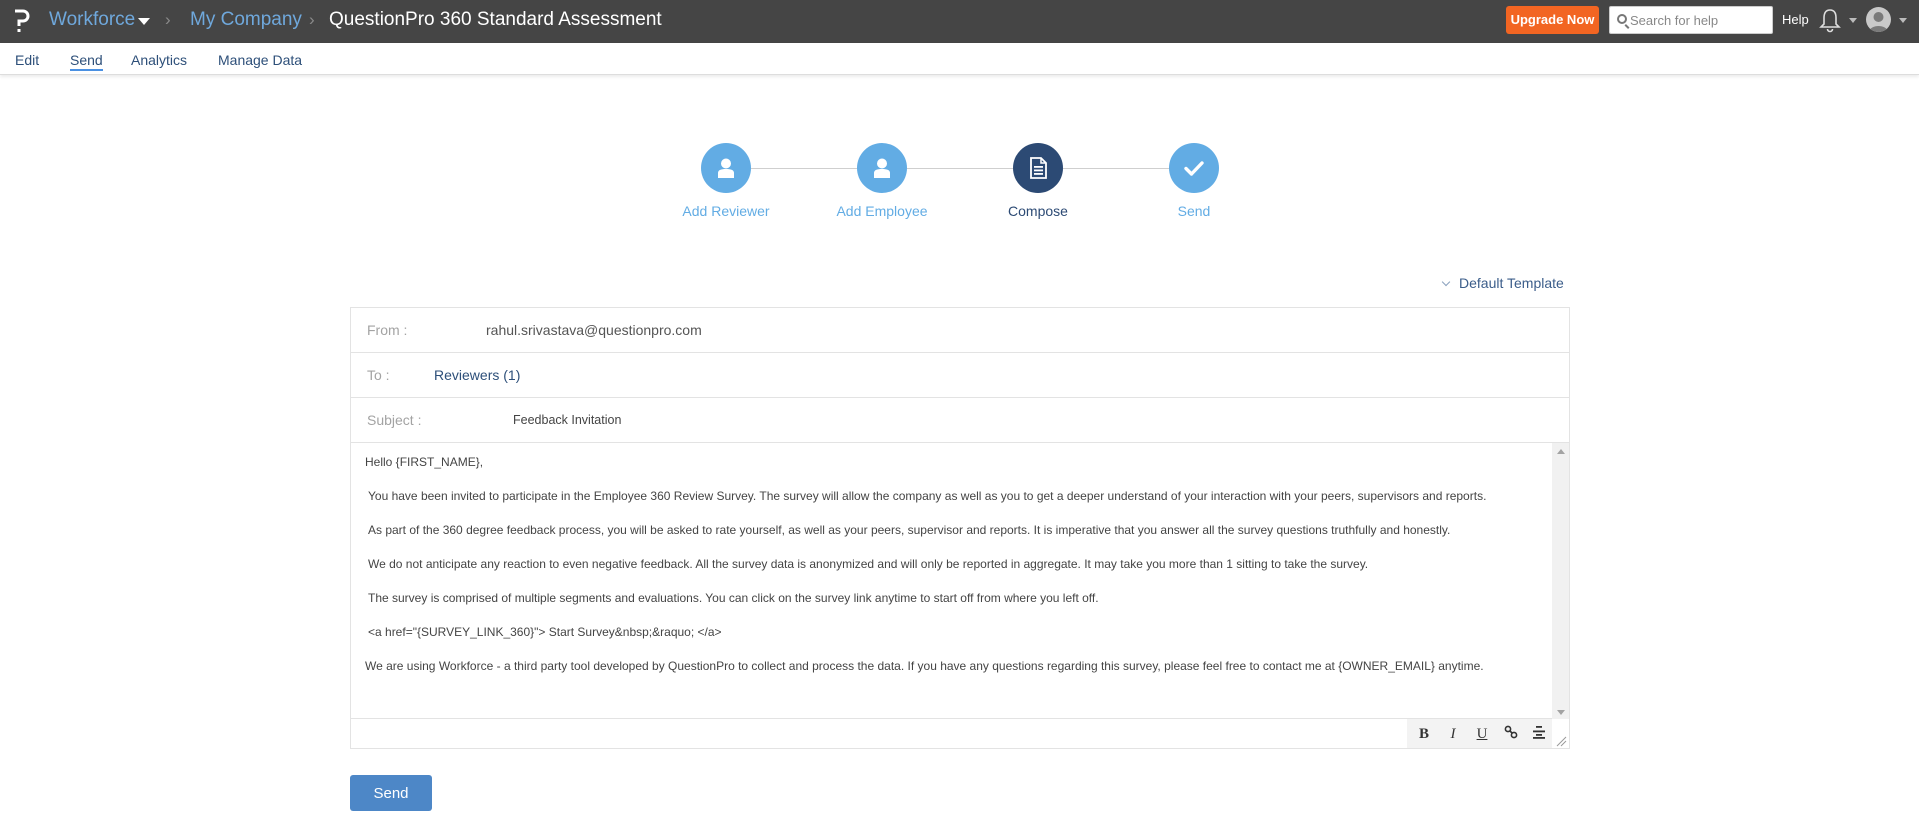 The height and width of the screenshot is (823, 1919). What do you see at coordinates (1853, 20) in the screenshot?
I see `notifications-dropdown-icon` at bounding box center [1853, 20].